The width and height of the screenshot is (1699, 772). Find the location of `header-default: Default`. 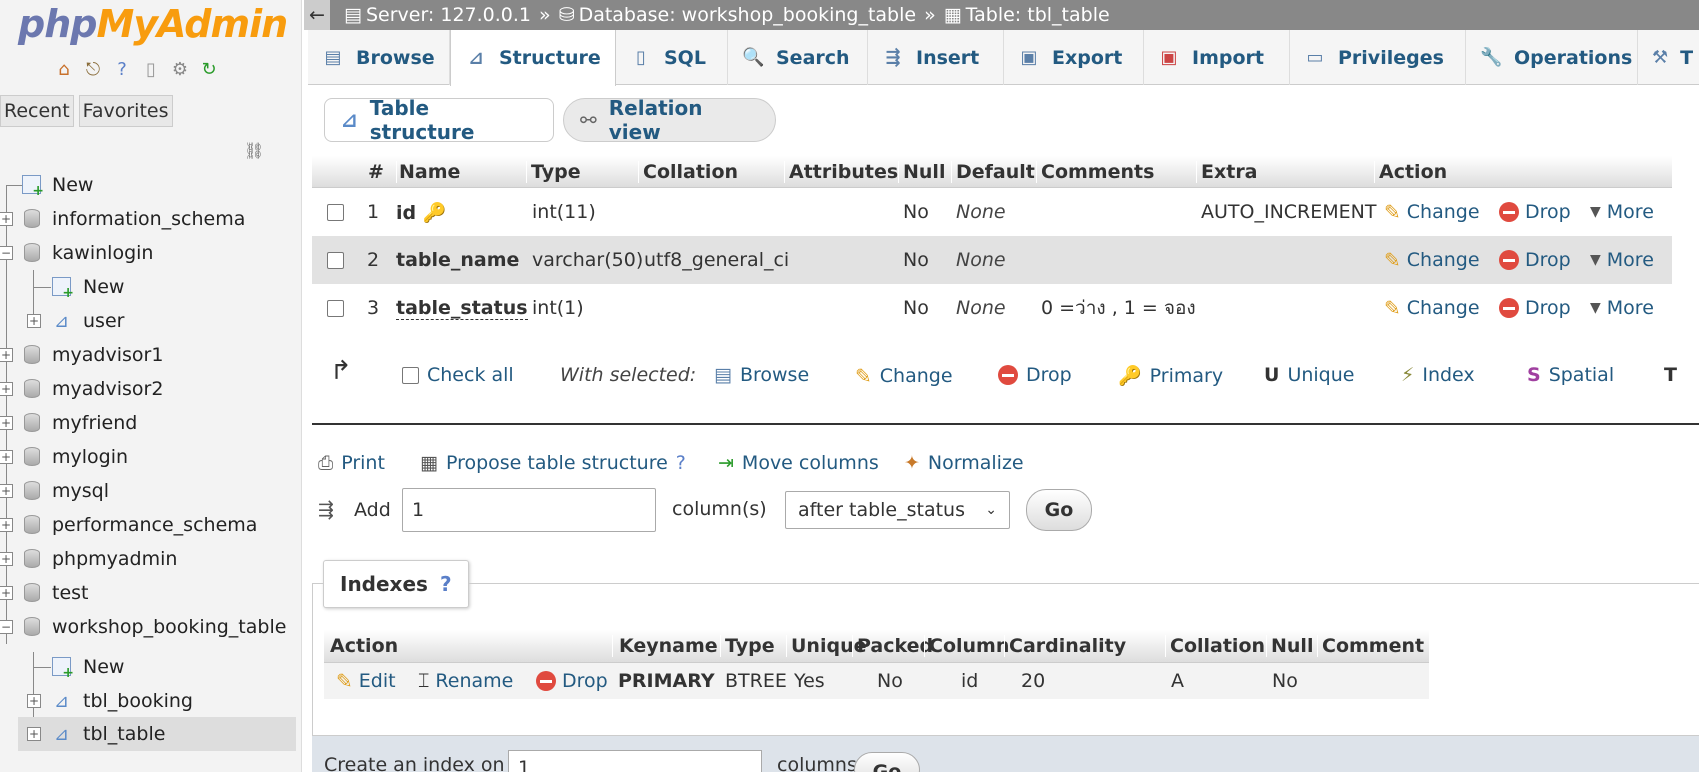

header-default: Default is located at coordinates (993, 171).